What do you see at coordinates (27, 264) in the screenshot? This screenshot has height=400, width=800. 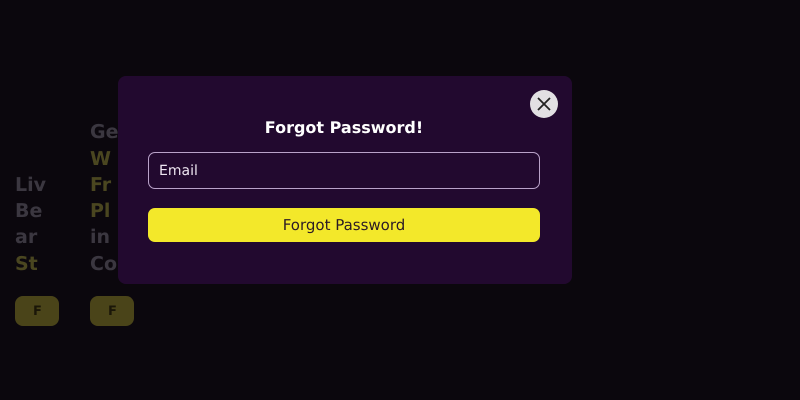 I see `headline-text: St` at bounding box center [27, 264].